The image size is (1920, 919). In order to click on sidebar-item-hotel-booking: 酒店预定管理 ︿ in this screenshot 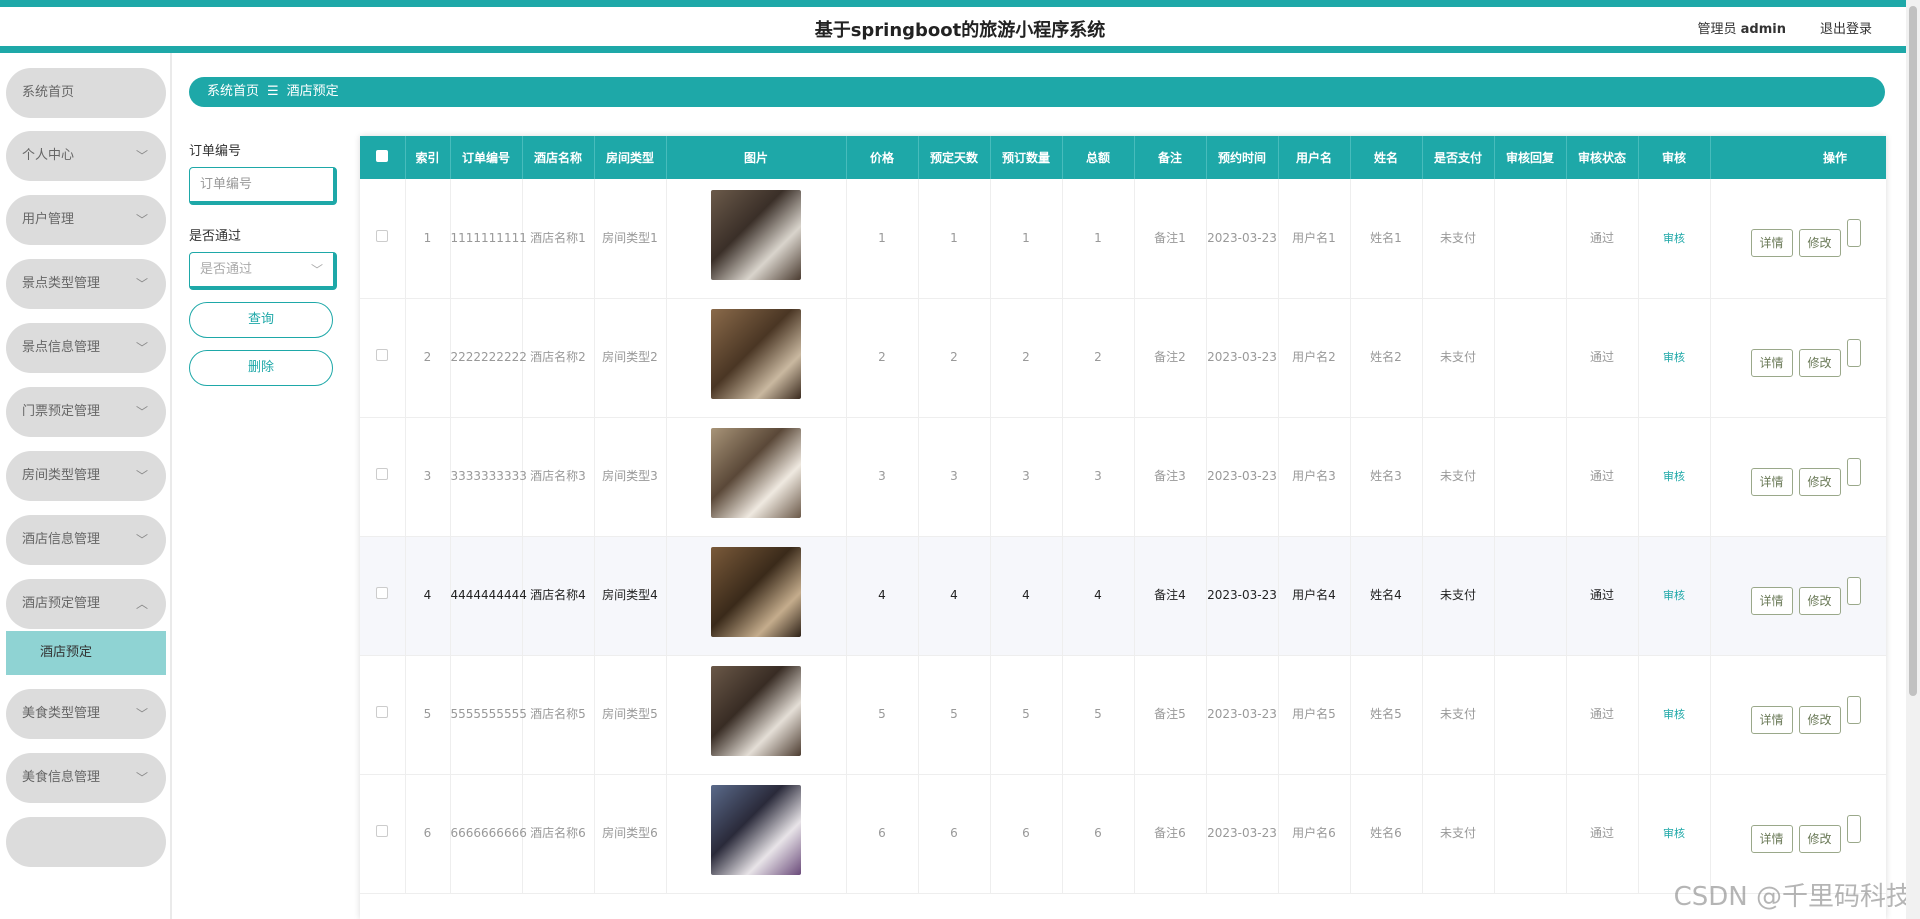, I will do `click(86, 604)`.